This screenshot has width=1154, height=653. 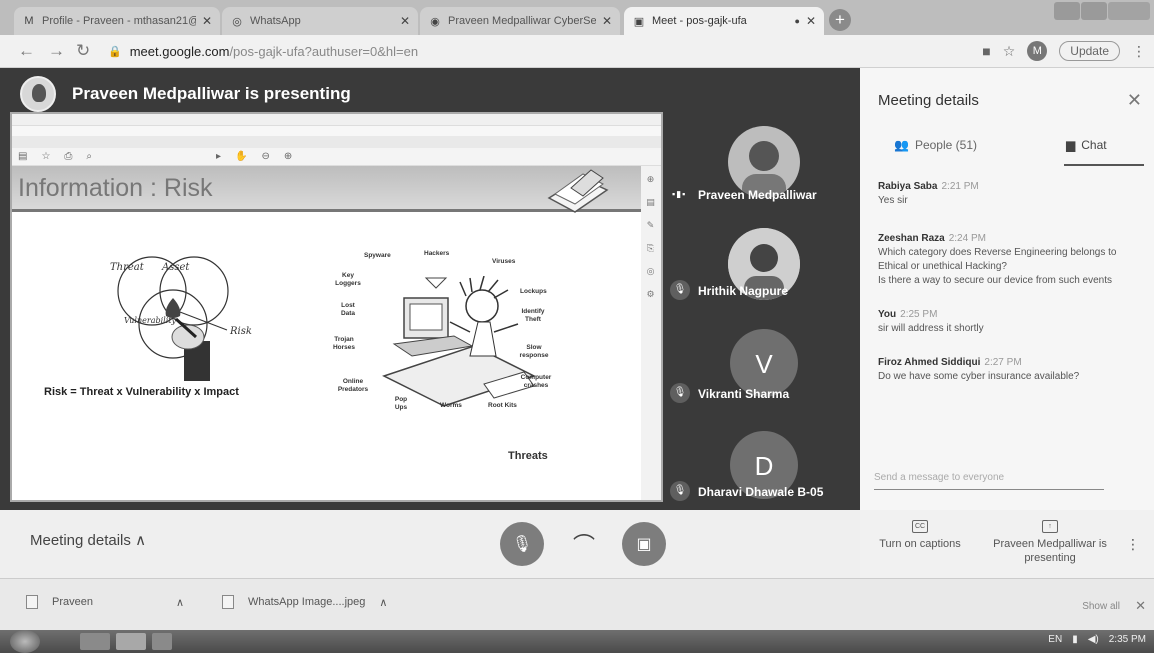 What do you see at coordinates (989, 481) in the screenshot?
I see `chat-message-input: Send a message to everyone` at bounding box center [989, 481].